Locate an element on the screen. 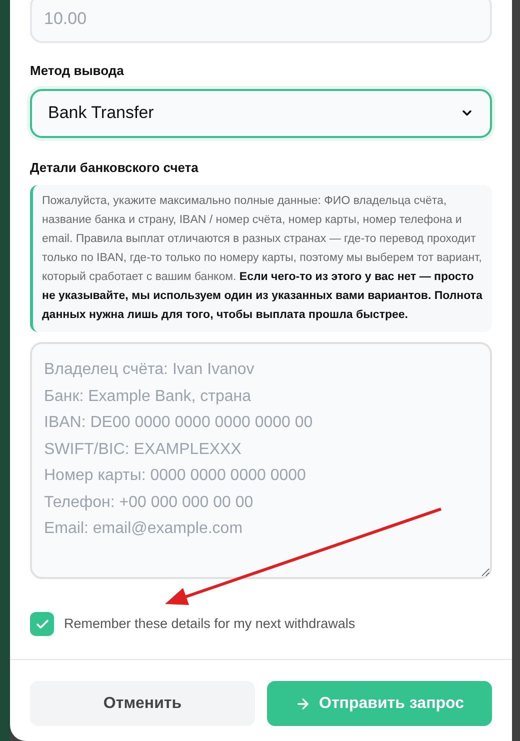 The width and height of the screenshot is (520, 741). field-label: Метод вывода is located at coordinates (77, 71).